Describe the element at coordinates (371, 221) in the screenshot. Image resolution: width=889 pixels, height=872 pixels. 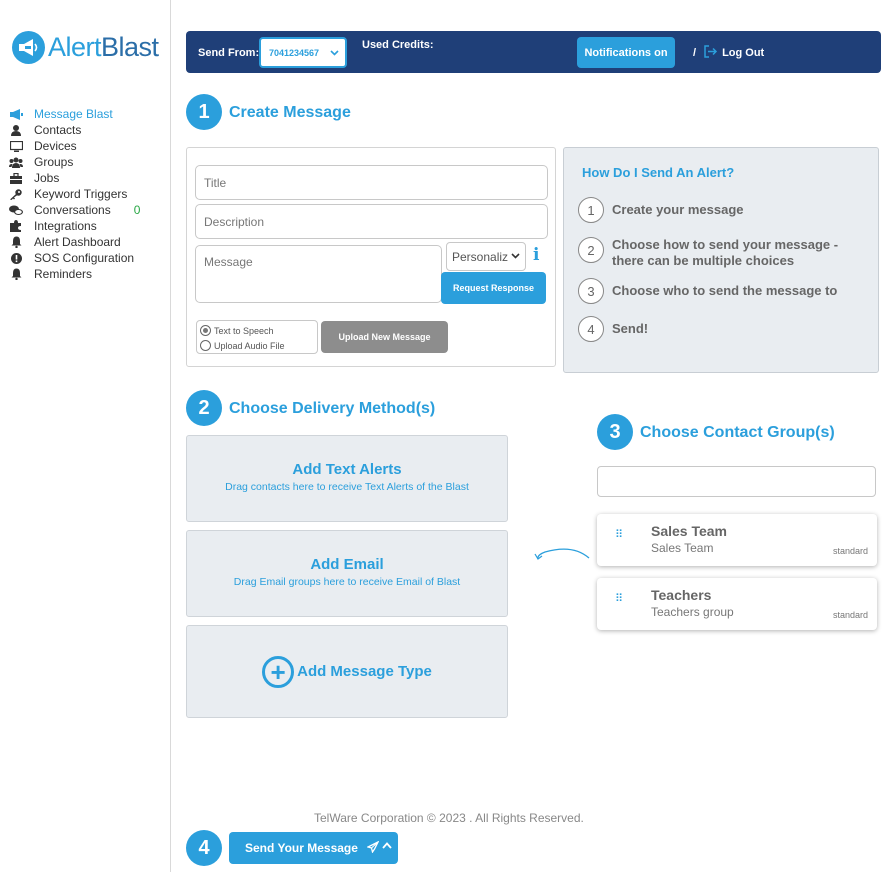
I see `description-input: Description` at that location.